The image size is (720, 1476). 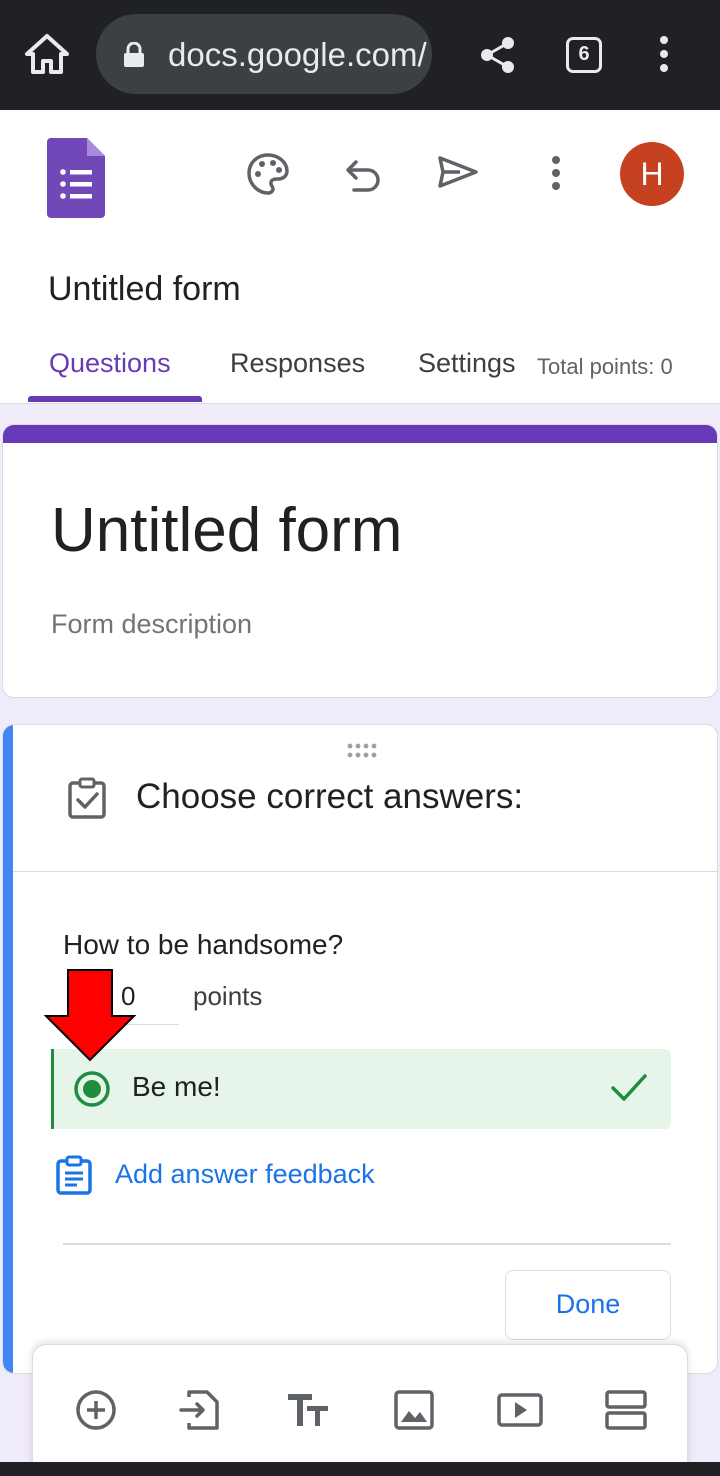 I want to click on form-title: Untitled form, so click(x=226, y=530).